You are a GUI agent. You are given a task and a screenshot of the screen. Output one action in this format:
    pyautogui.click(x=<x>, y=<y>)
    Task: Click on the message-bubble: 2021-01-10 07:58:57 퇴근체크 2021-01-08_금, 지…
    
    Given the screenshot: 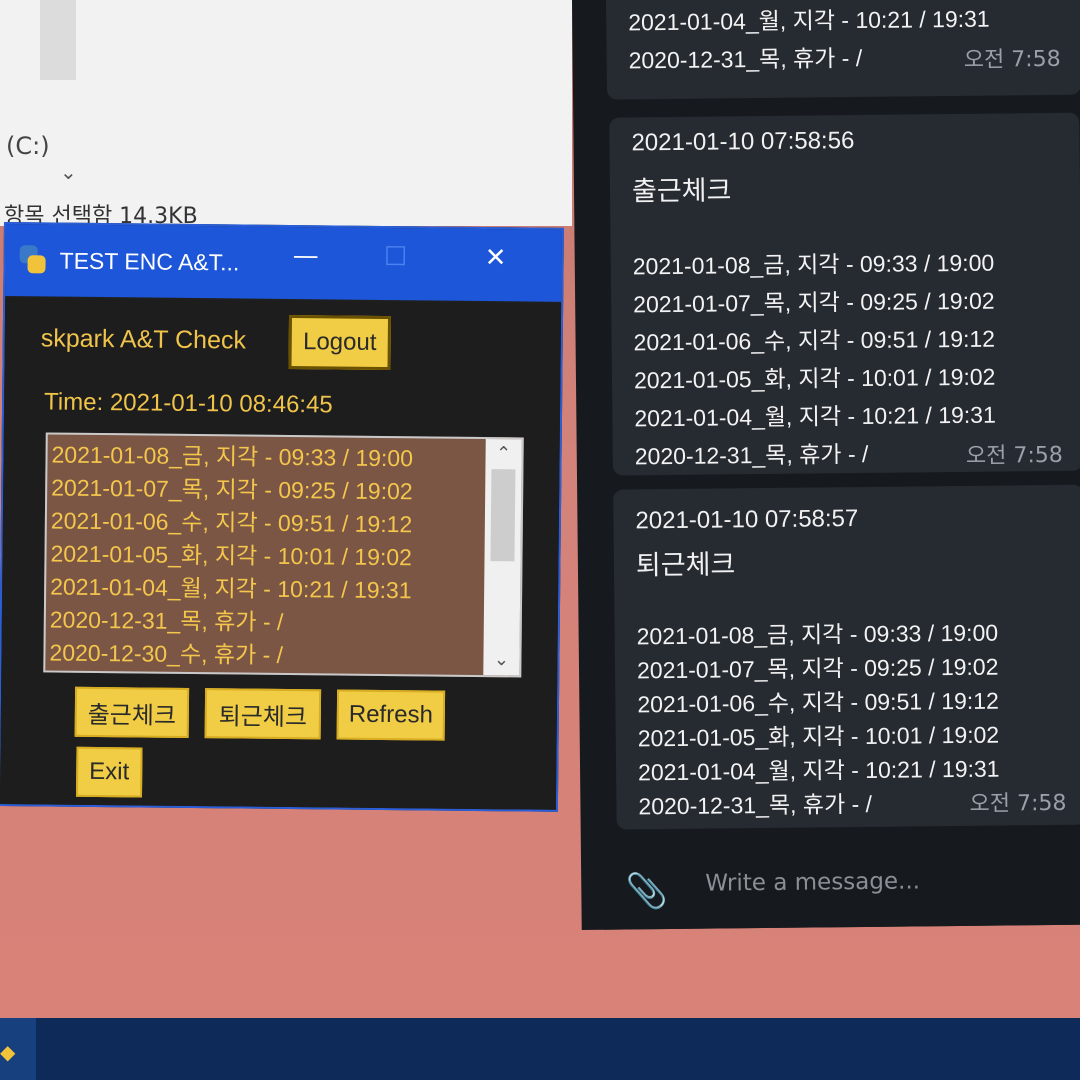 What is the action you would take?
    pyautogui.click(x=846, y=657)
    